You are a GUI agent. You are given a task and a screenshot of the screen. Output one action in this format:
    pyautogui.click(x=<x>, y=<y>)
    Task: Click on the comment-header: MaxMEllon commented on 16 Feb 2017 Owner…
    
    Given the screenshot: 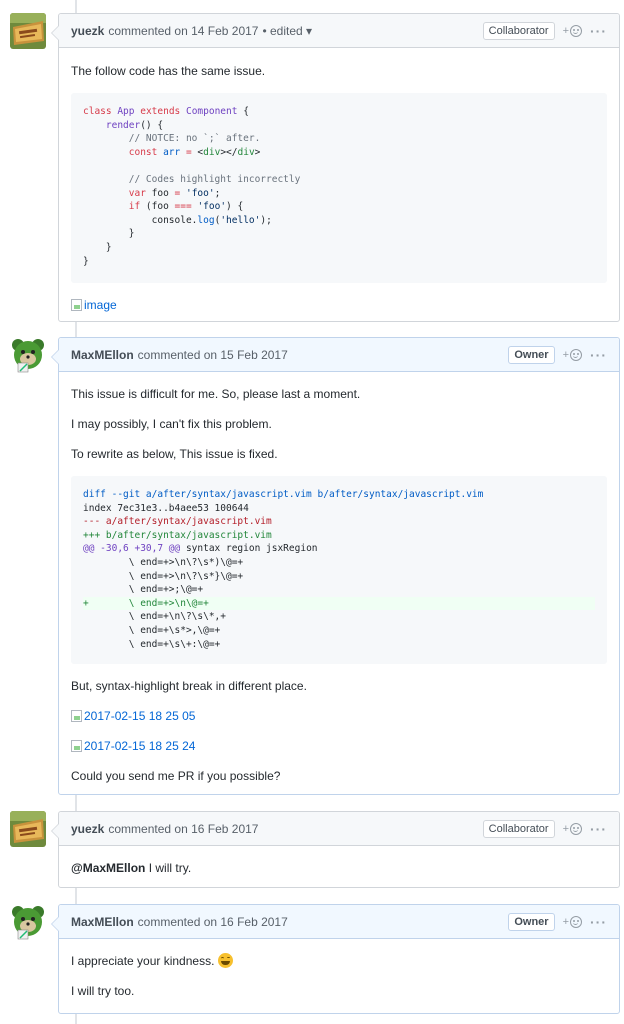 What is the action you would take?
    pyautogui.click(x=339, y=922)
    